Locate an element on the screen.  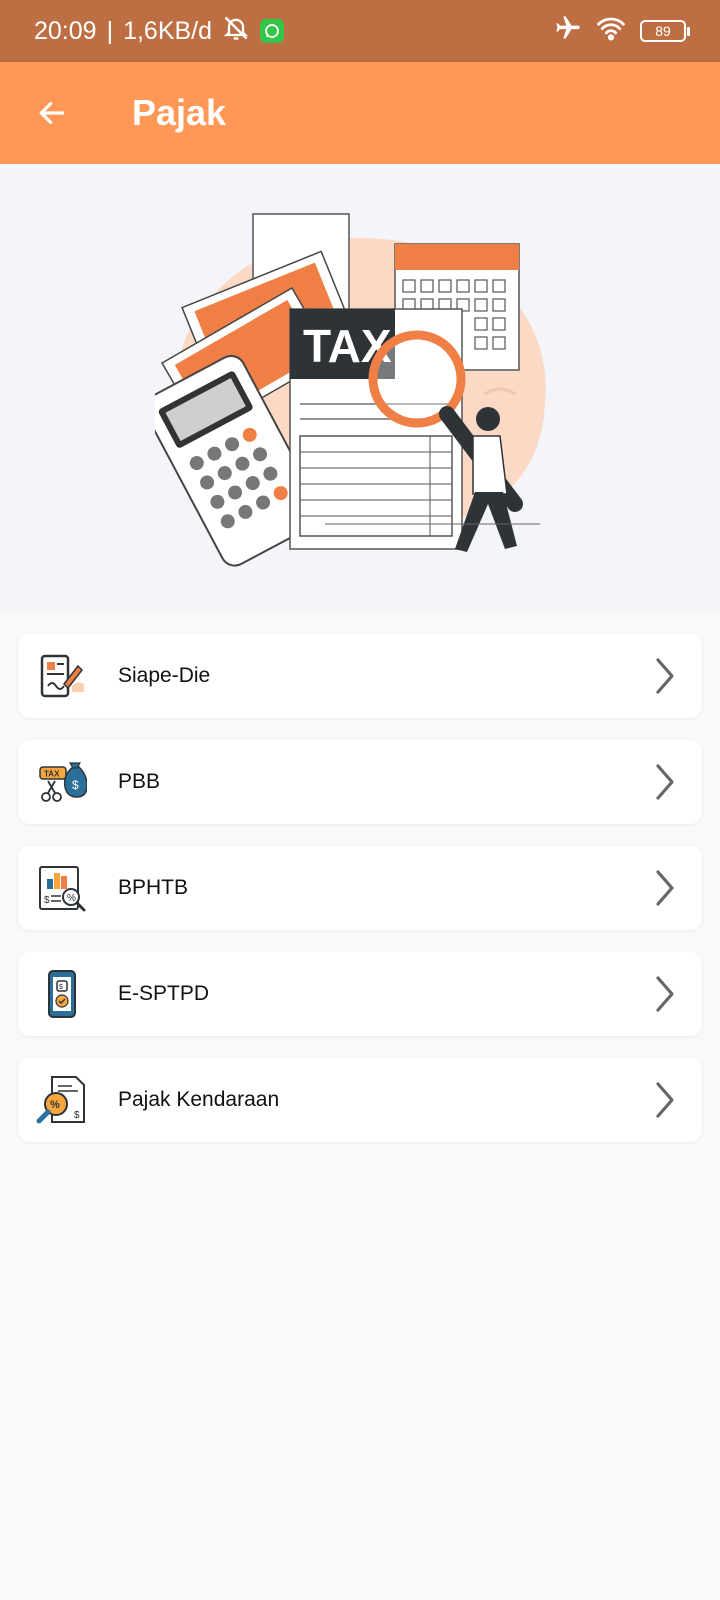
bell-off-icon is located at coordinates (236, 31).